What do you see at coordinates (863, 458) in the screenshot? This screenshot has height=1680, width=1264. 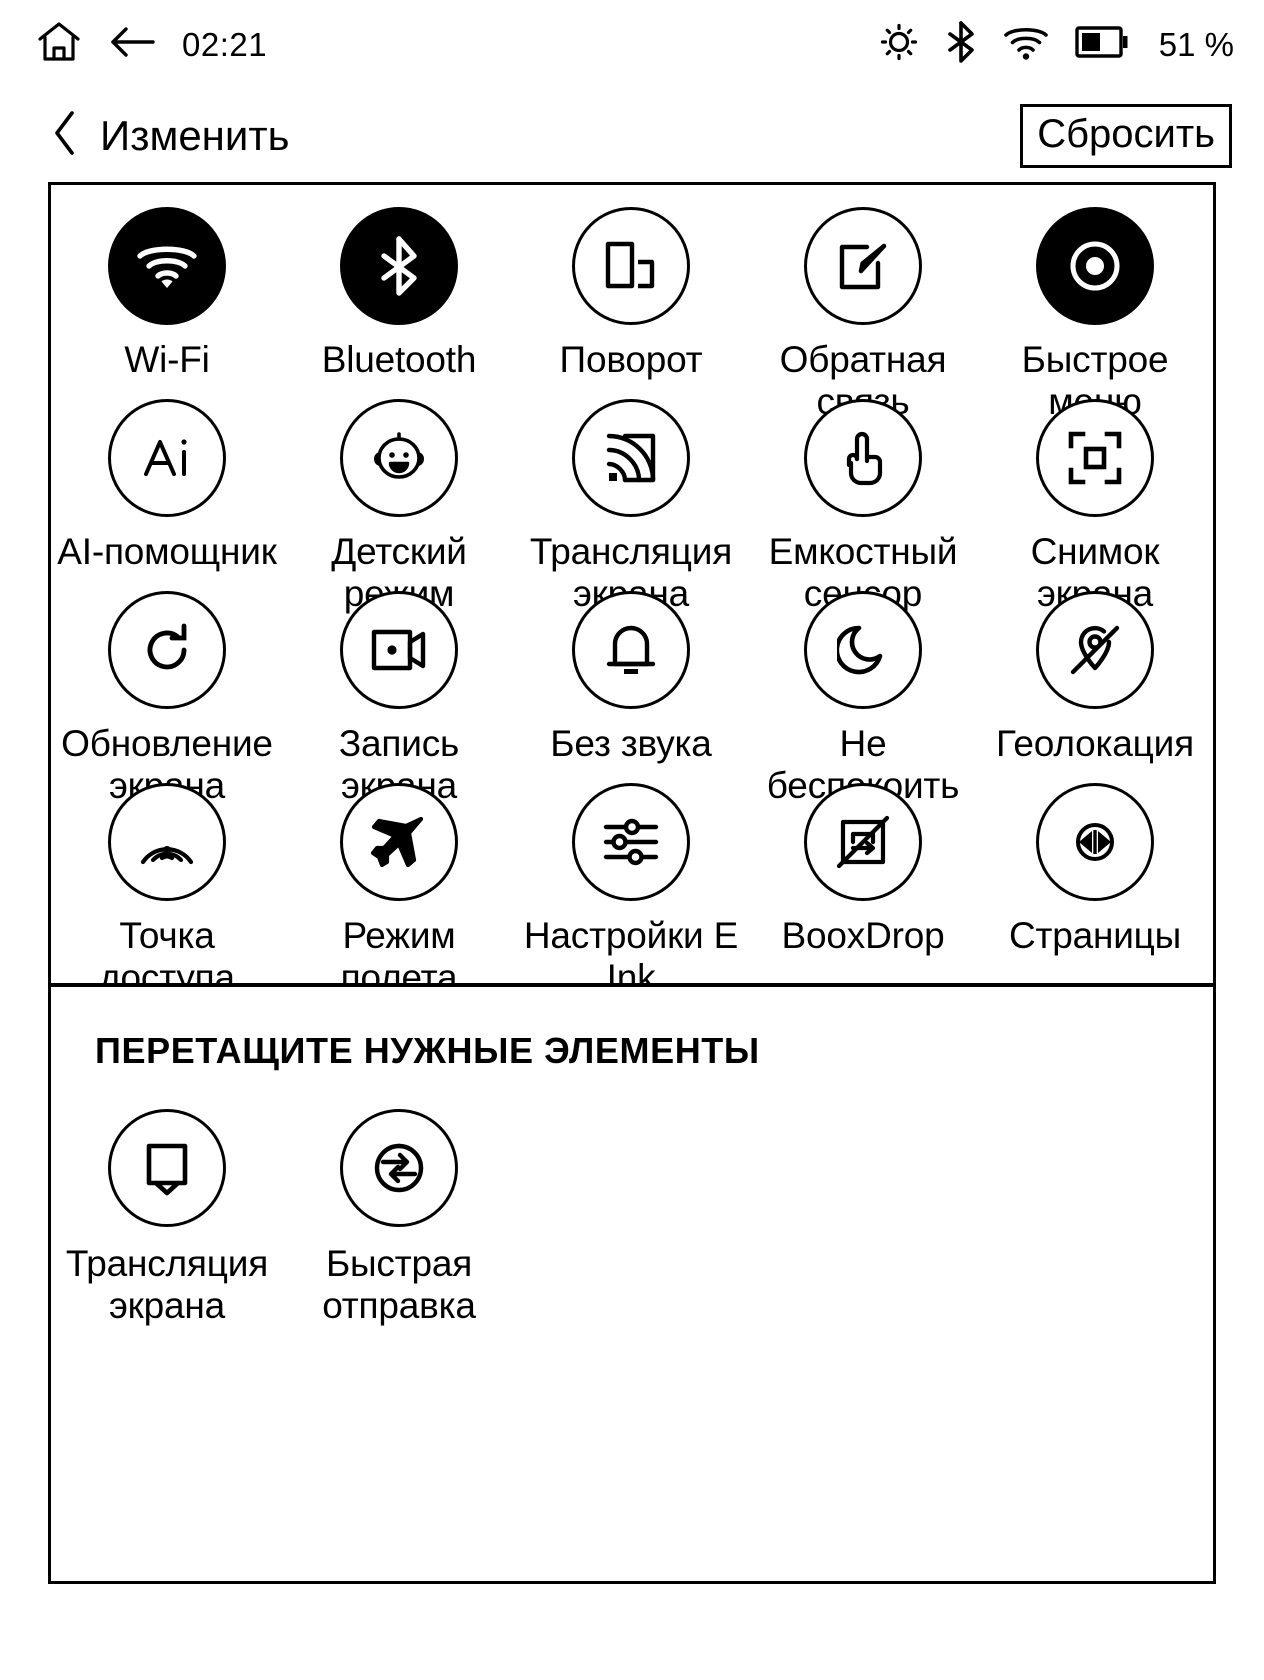 I see `capacitive-touch-icon` at bounding box center [863, 458].